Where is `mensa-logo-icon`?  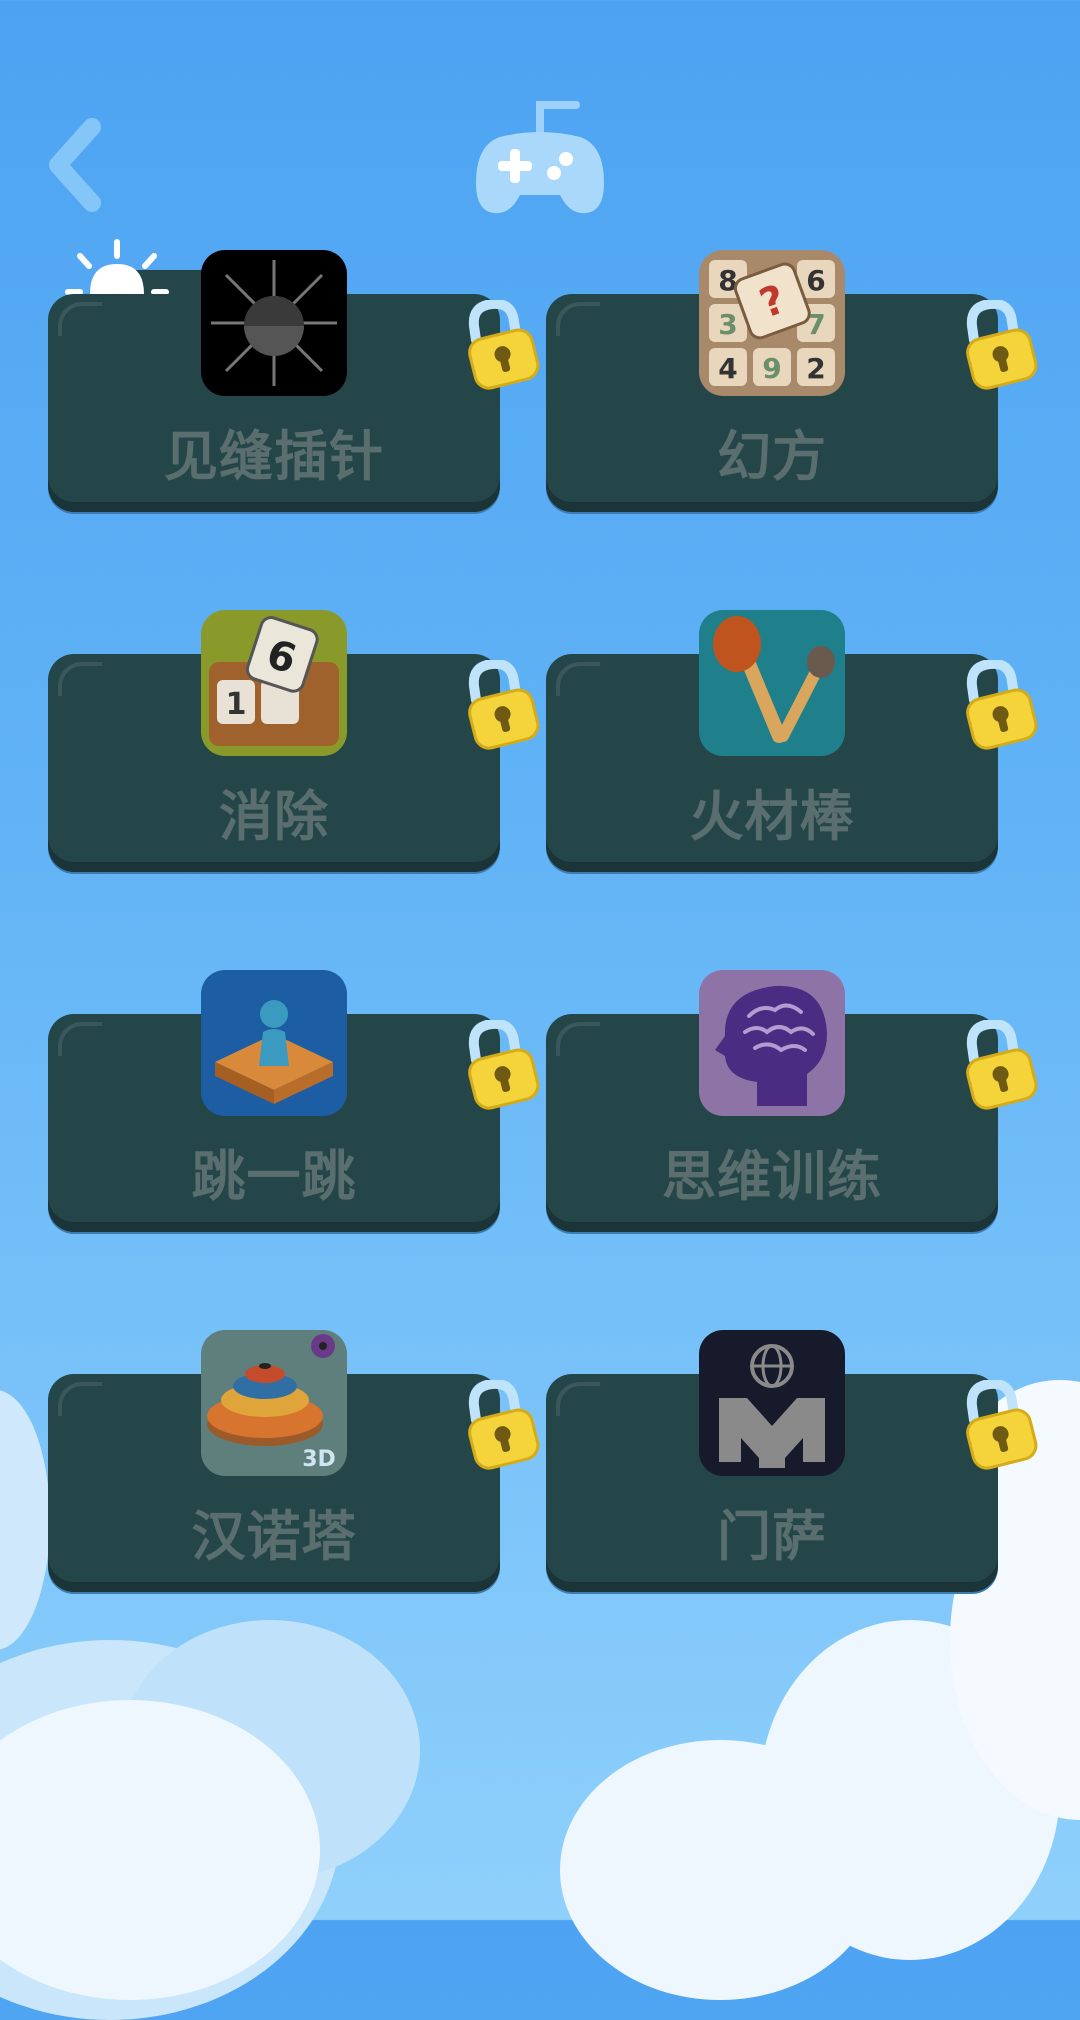 mensa-logo-icon is located at coordinates (772, 1403).